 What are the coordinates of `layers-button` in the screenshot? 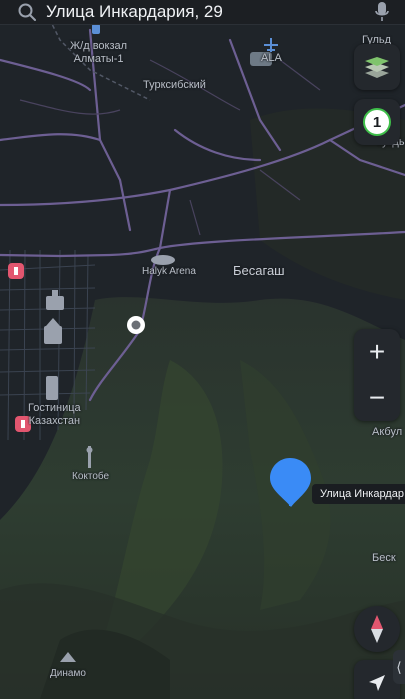 It's located at (377, 67).